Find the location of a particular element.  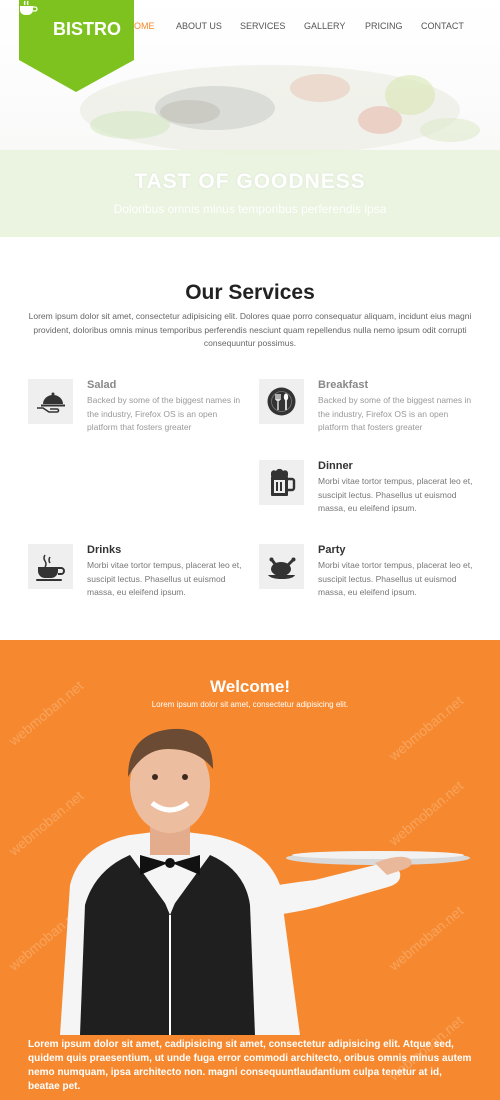

service-title: Drinks is located at coordinates (104, 550).